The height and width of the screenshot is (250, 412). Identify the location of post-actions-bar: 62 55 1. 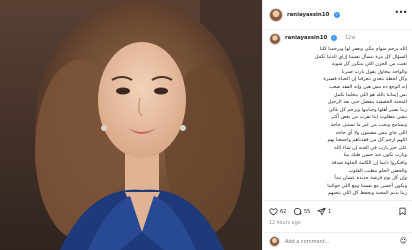
(337, 210).